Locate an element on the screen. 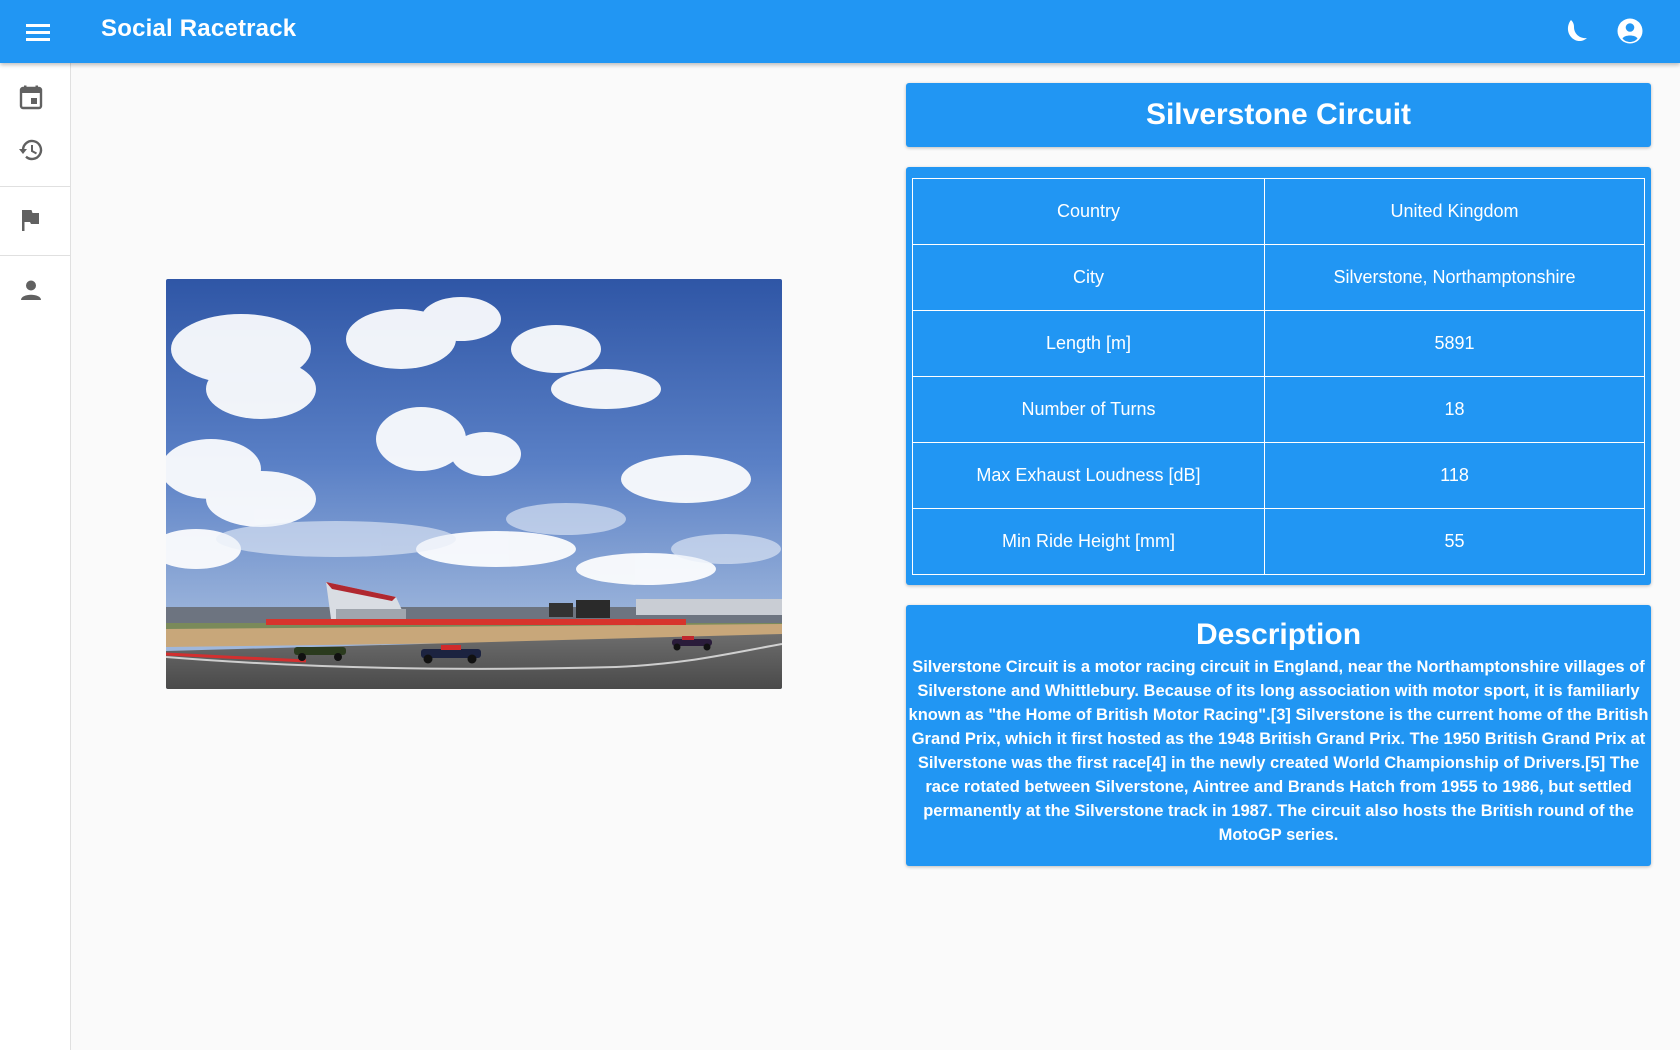 The image size is (1680, 1050). account-circle-icon is located at coordinates (1630, 31).